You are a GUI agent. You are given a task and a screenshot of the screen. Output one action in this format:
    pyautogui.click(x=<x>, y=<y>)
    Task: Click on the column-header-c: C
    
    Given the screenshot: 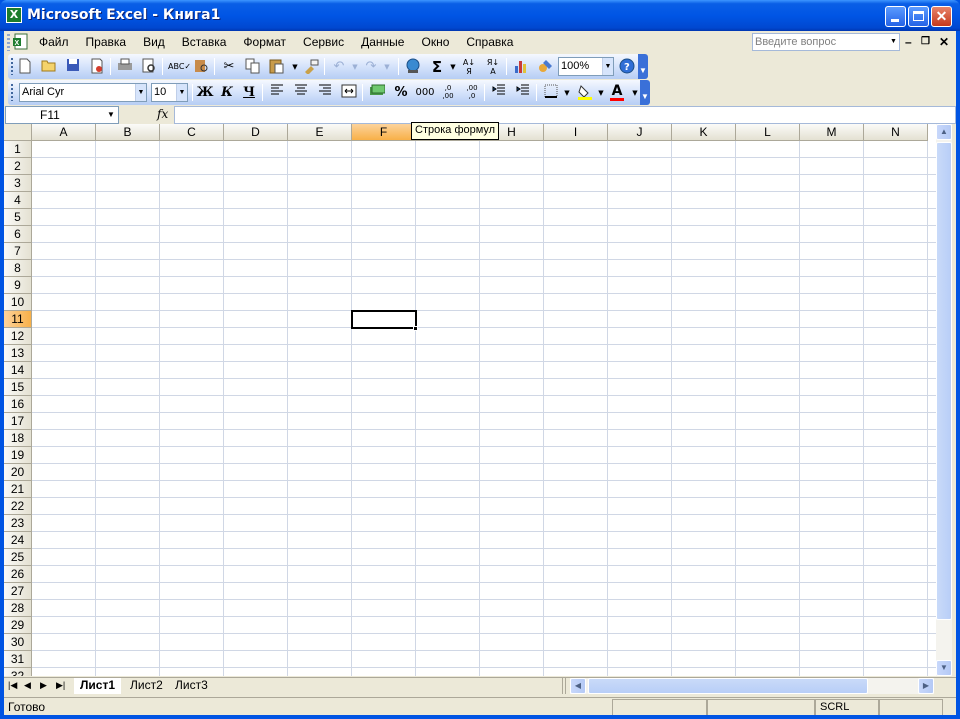 What is the action you would take?
    pyautogui.click(x=192, y=132)
    